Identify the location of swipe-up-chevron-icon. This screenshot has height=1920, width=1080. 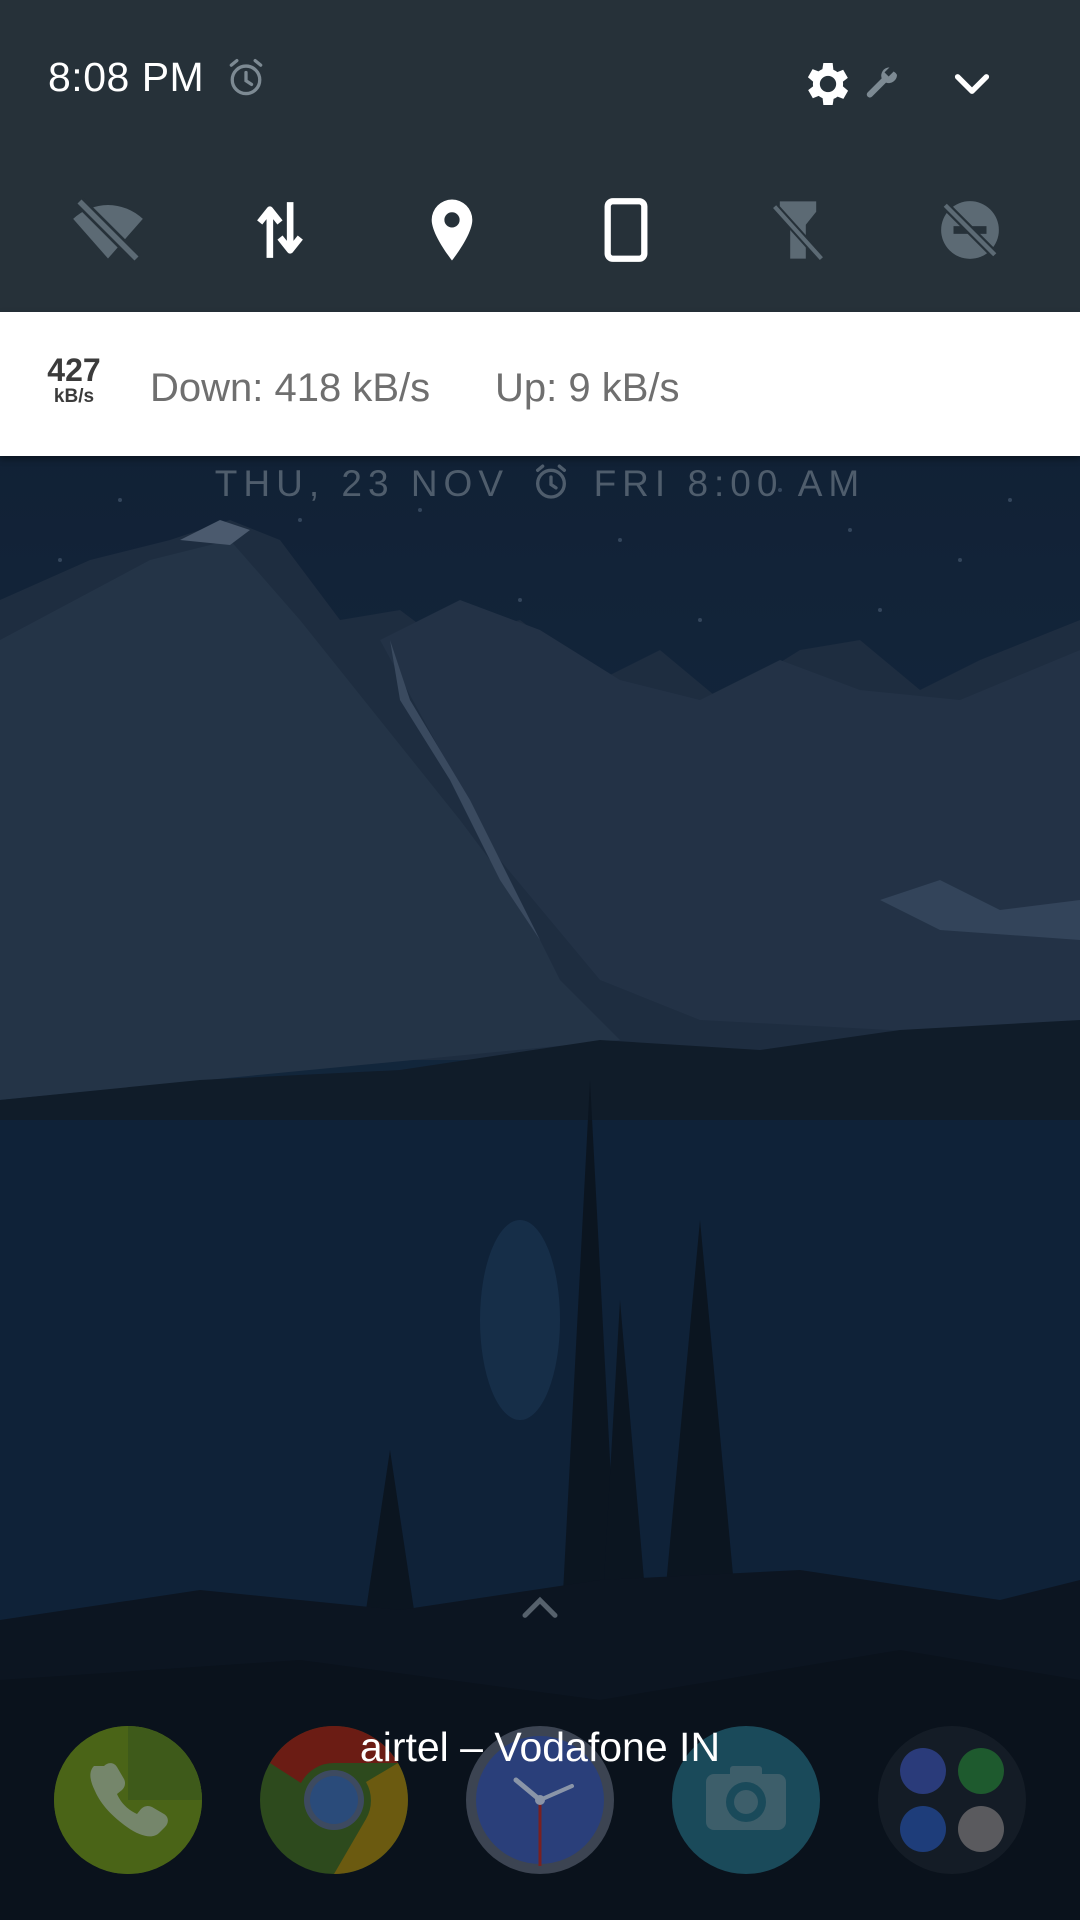
(540, 1607).